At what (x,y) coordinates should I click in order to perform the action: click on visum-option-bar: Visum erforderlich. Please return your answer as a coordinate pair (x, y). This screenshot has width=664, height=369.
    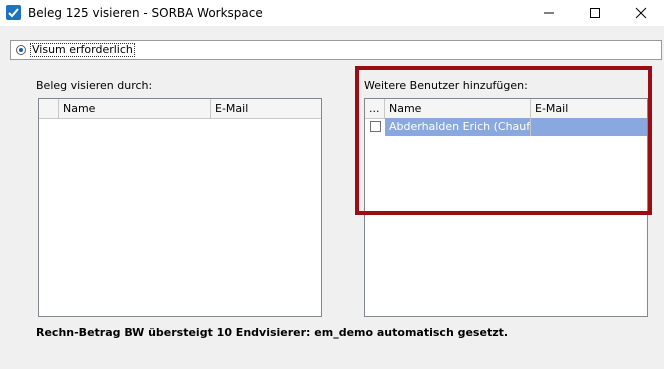
    Looking at the image, I should click on (336, 50).